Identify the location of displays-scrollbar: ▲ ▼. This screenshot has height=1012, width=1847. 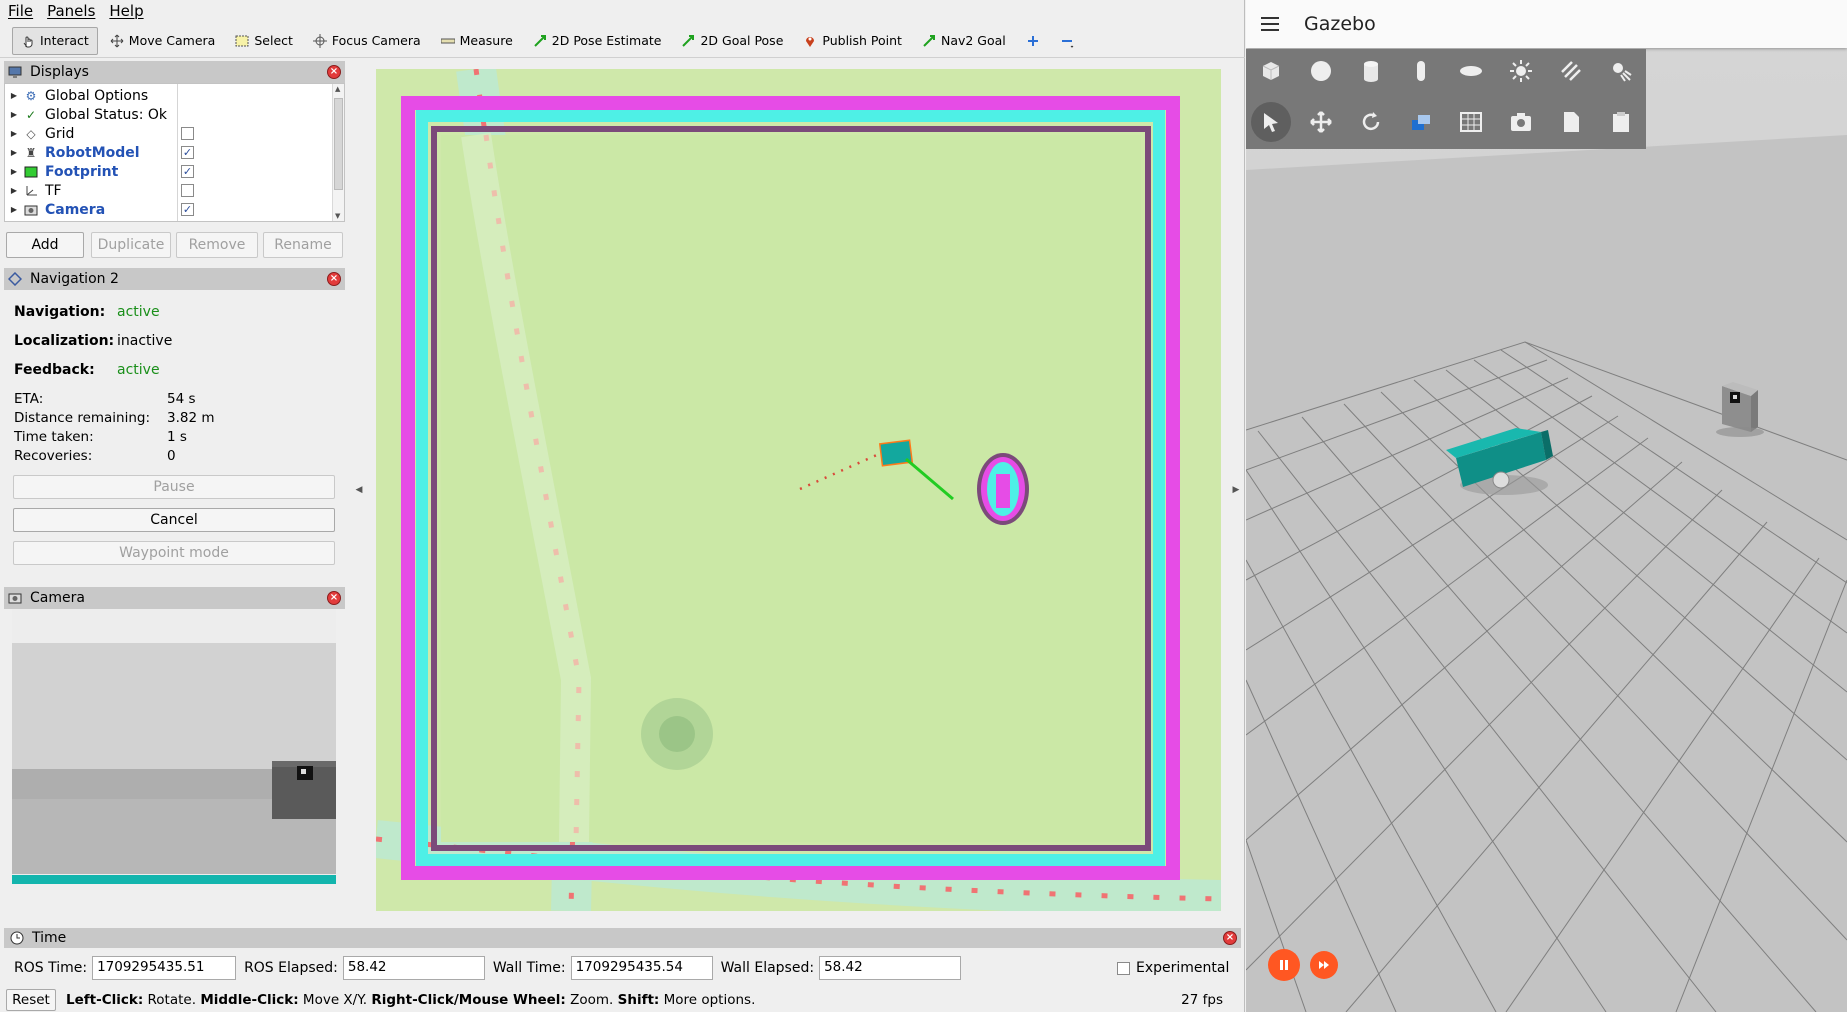
(338, 152).